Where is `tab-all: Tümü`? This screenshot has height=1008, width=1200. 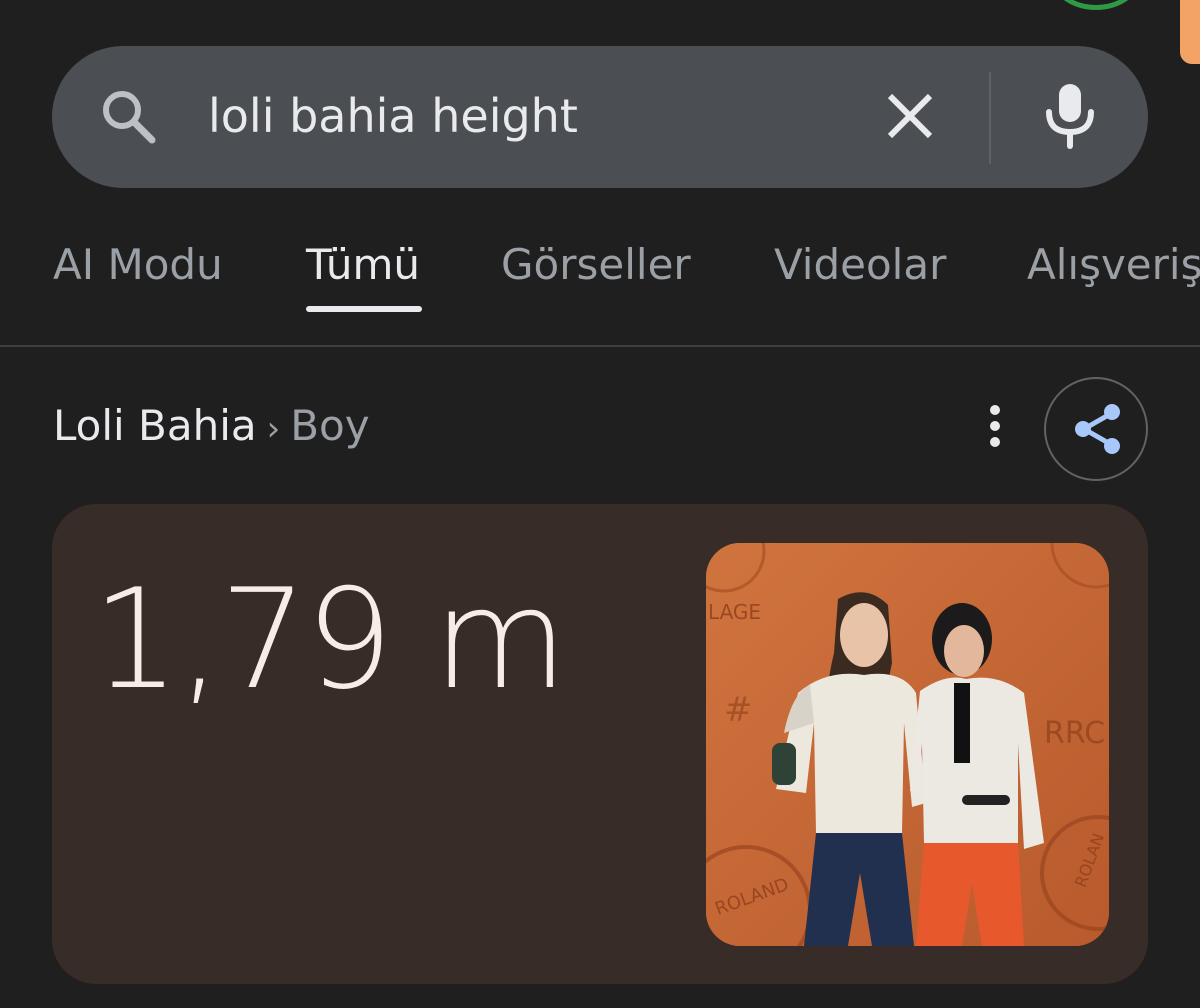 tab-all: Tümü is located at coordinates (363, 265).